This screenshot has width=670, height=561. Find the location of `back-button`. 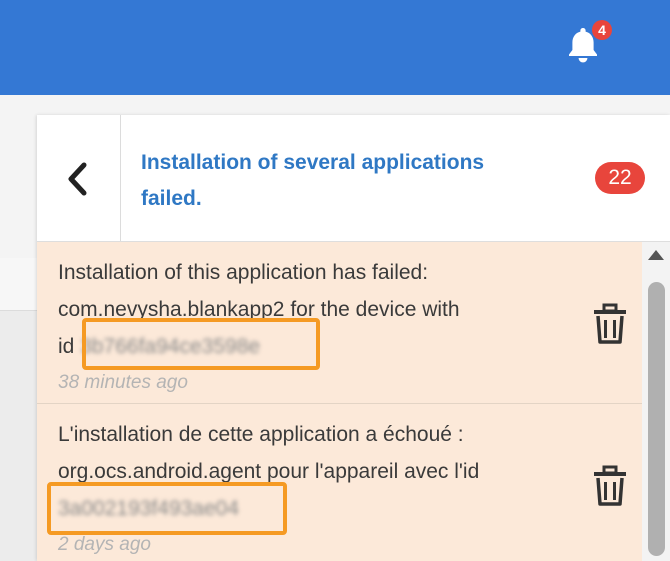

back-button is located at coordinates (79, 178).